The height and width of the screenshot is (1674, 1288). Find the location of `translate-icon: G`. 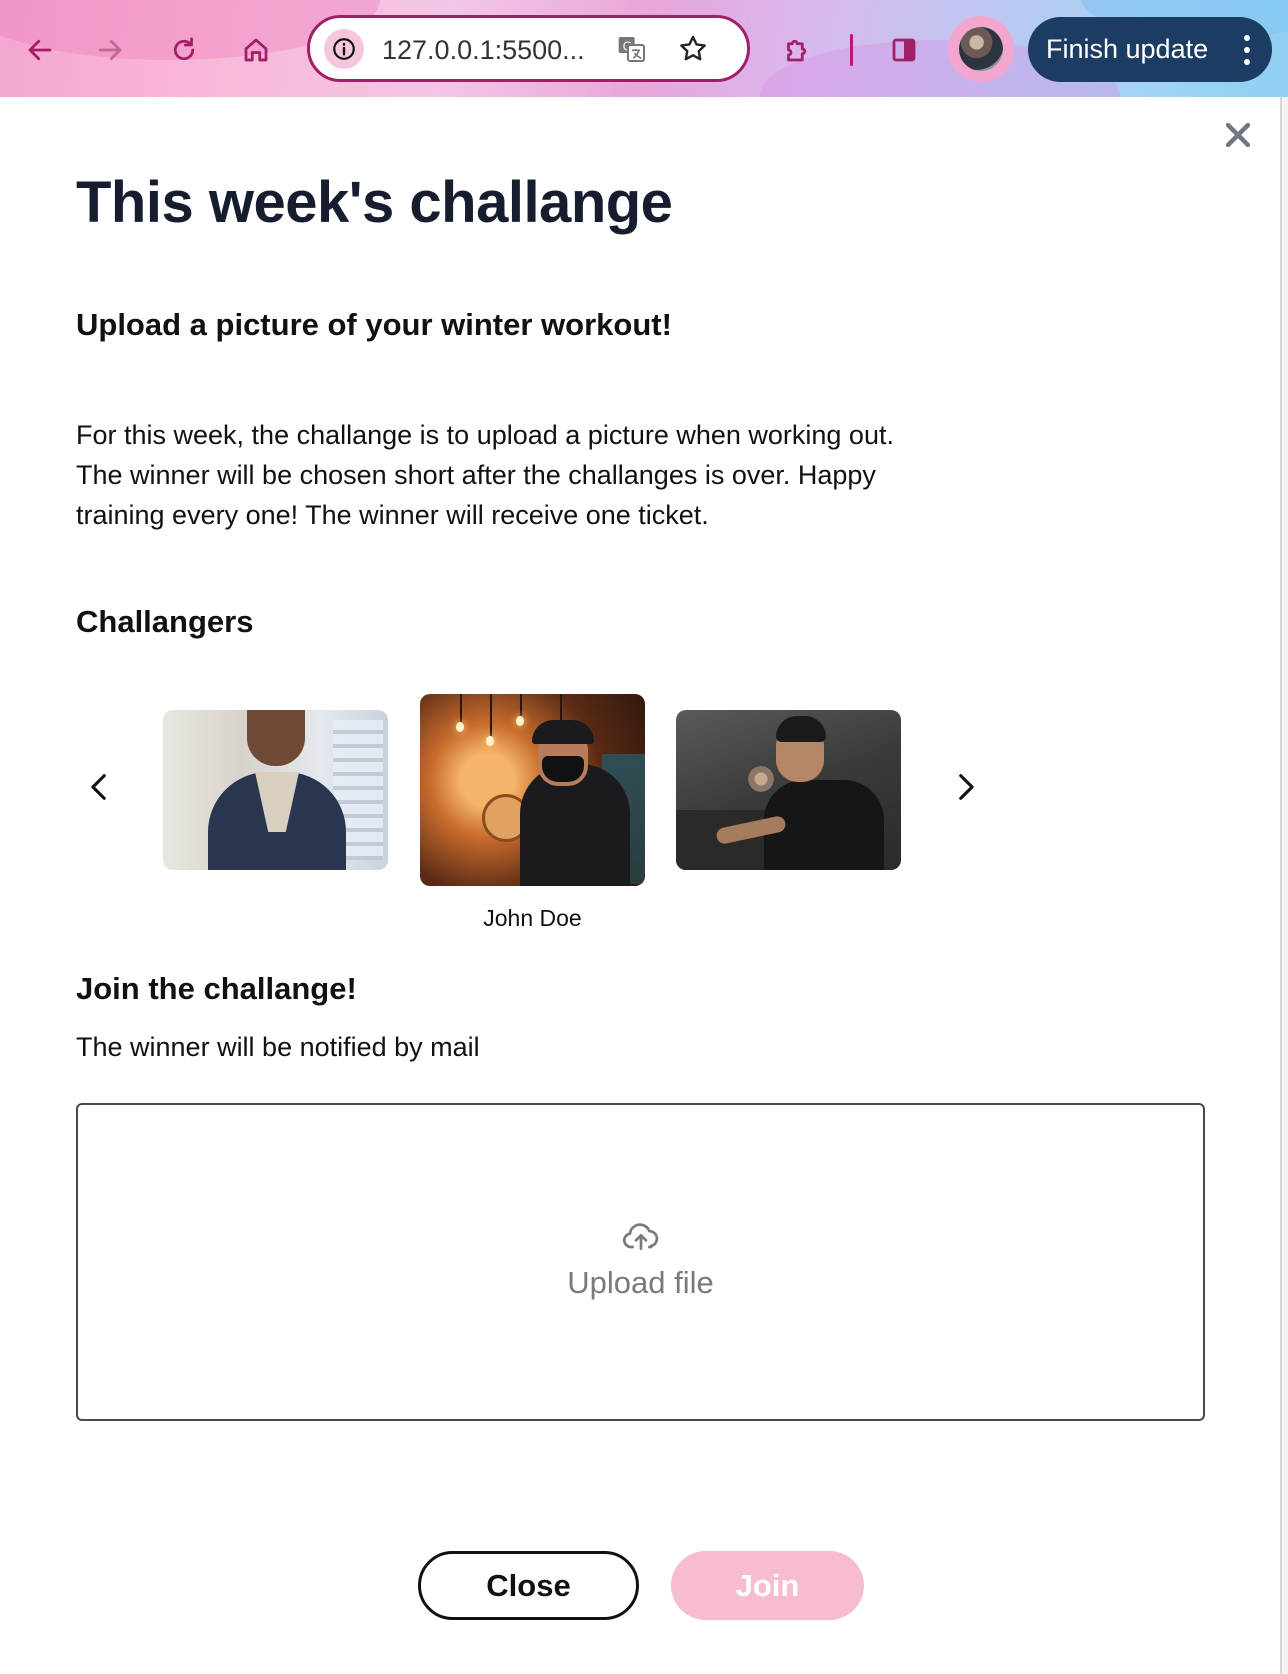

translate-icon: G is located at coordinates (631, 49).